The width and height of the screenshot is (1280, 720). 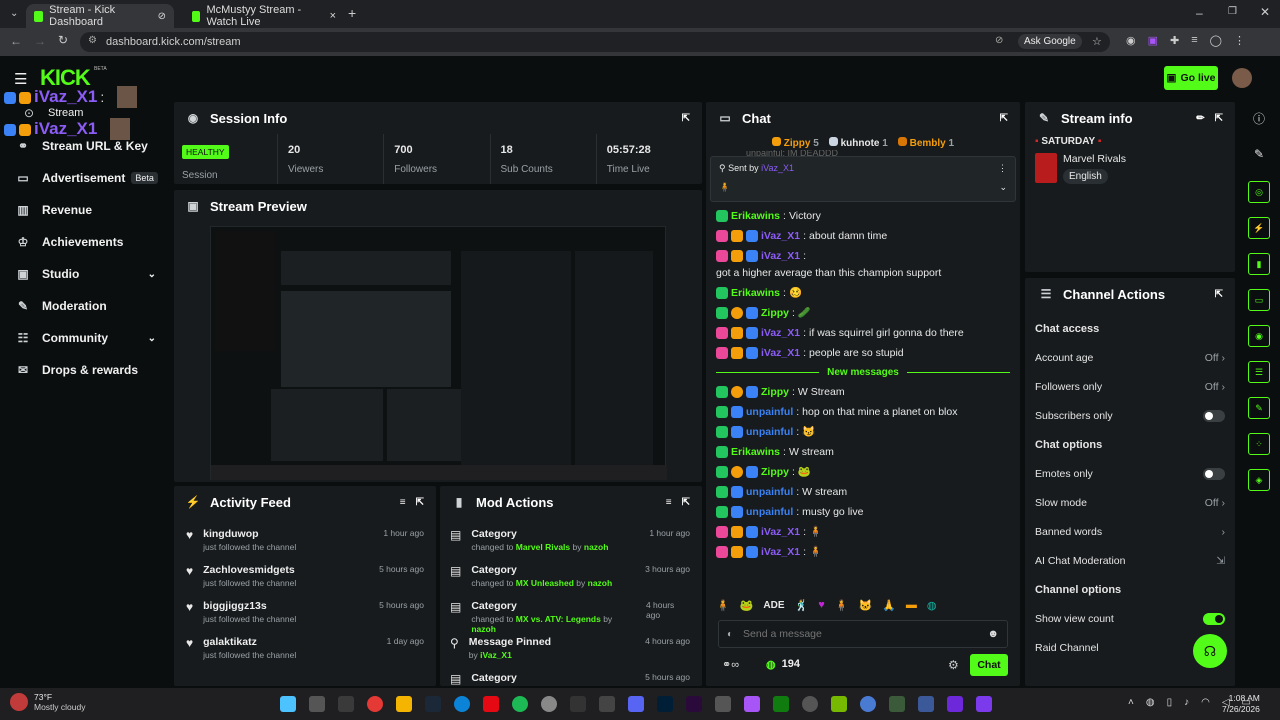 What do you see at coordinates (100, 16) in the screenshot?
I see `tab-stream-dashboard: Stream - Kick Dashboard ⊘` at bounding box center [100, 16].